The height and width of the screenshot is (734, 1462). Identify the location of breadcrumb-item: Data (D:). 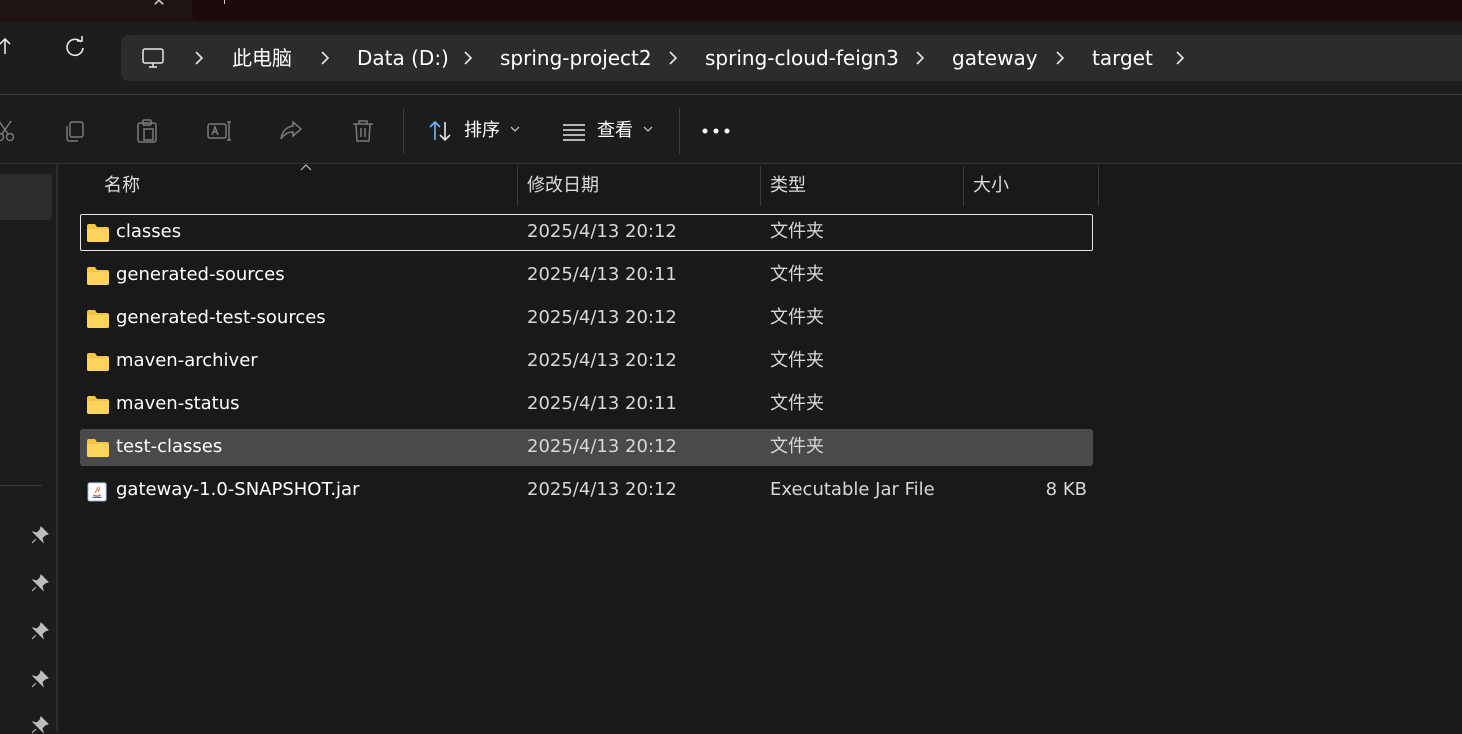
(403, 58).